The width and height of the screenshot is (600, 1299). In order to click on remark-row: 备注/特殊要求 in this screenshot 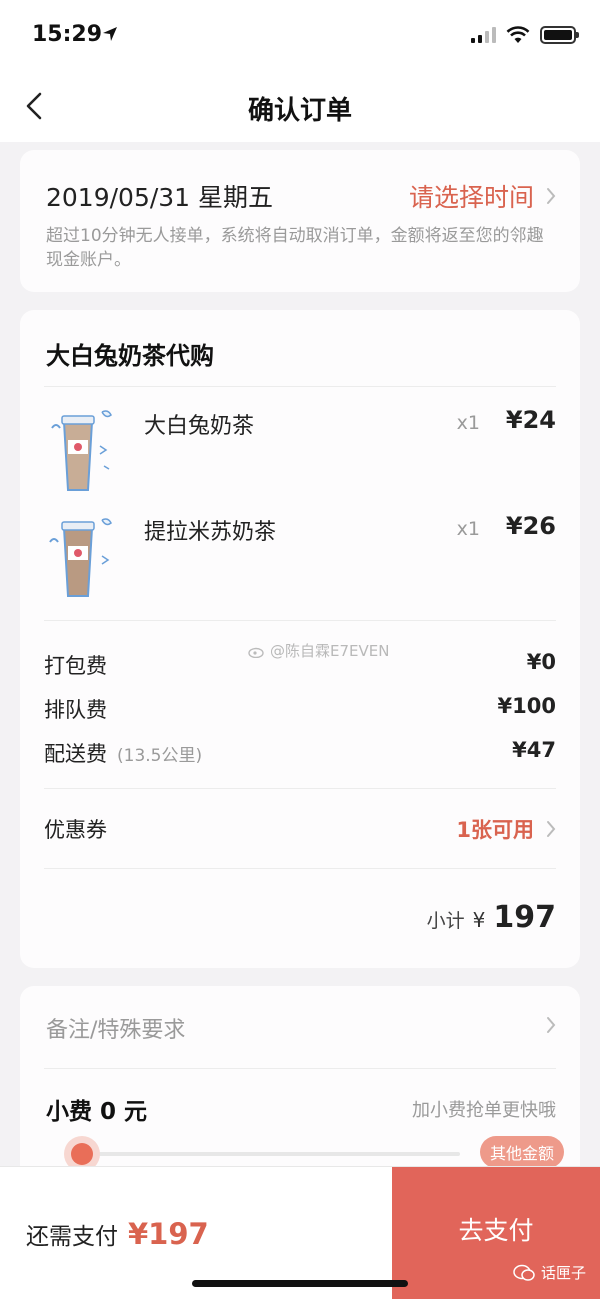, I will do `click(301, 1032)`.